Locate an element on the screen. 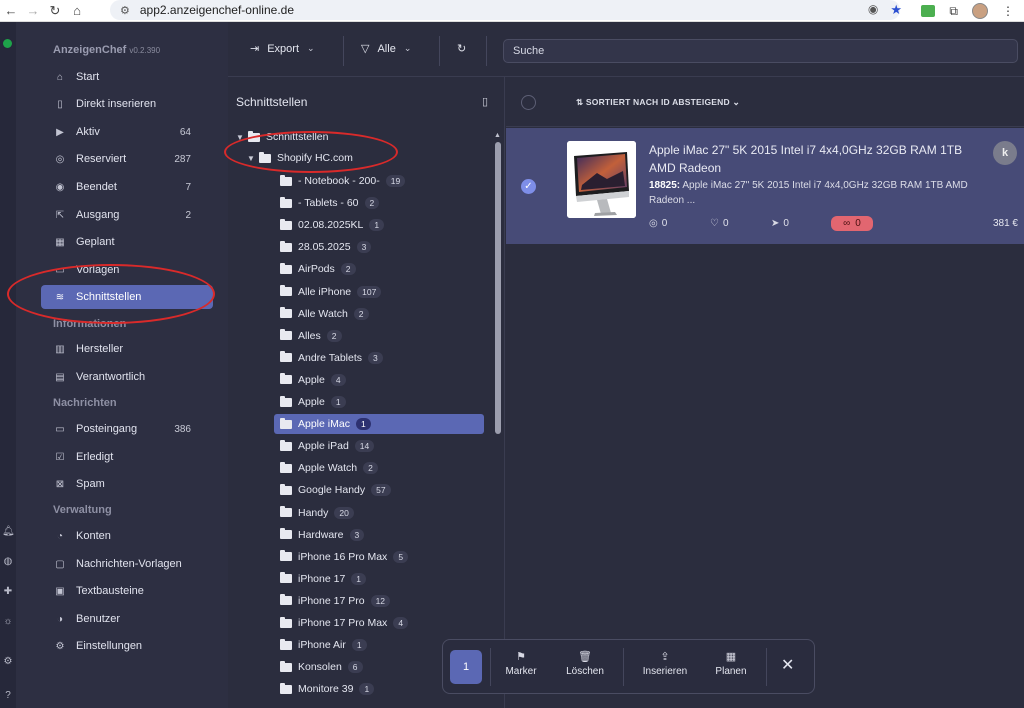 Image resolution: width=1024 pixels, height=708 pixels. selection-count: 1 is located at coordinates (466, 667).